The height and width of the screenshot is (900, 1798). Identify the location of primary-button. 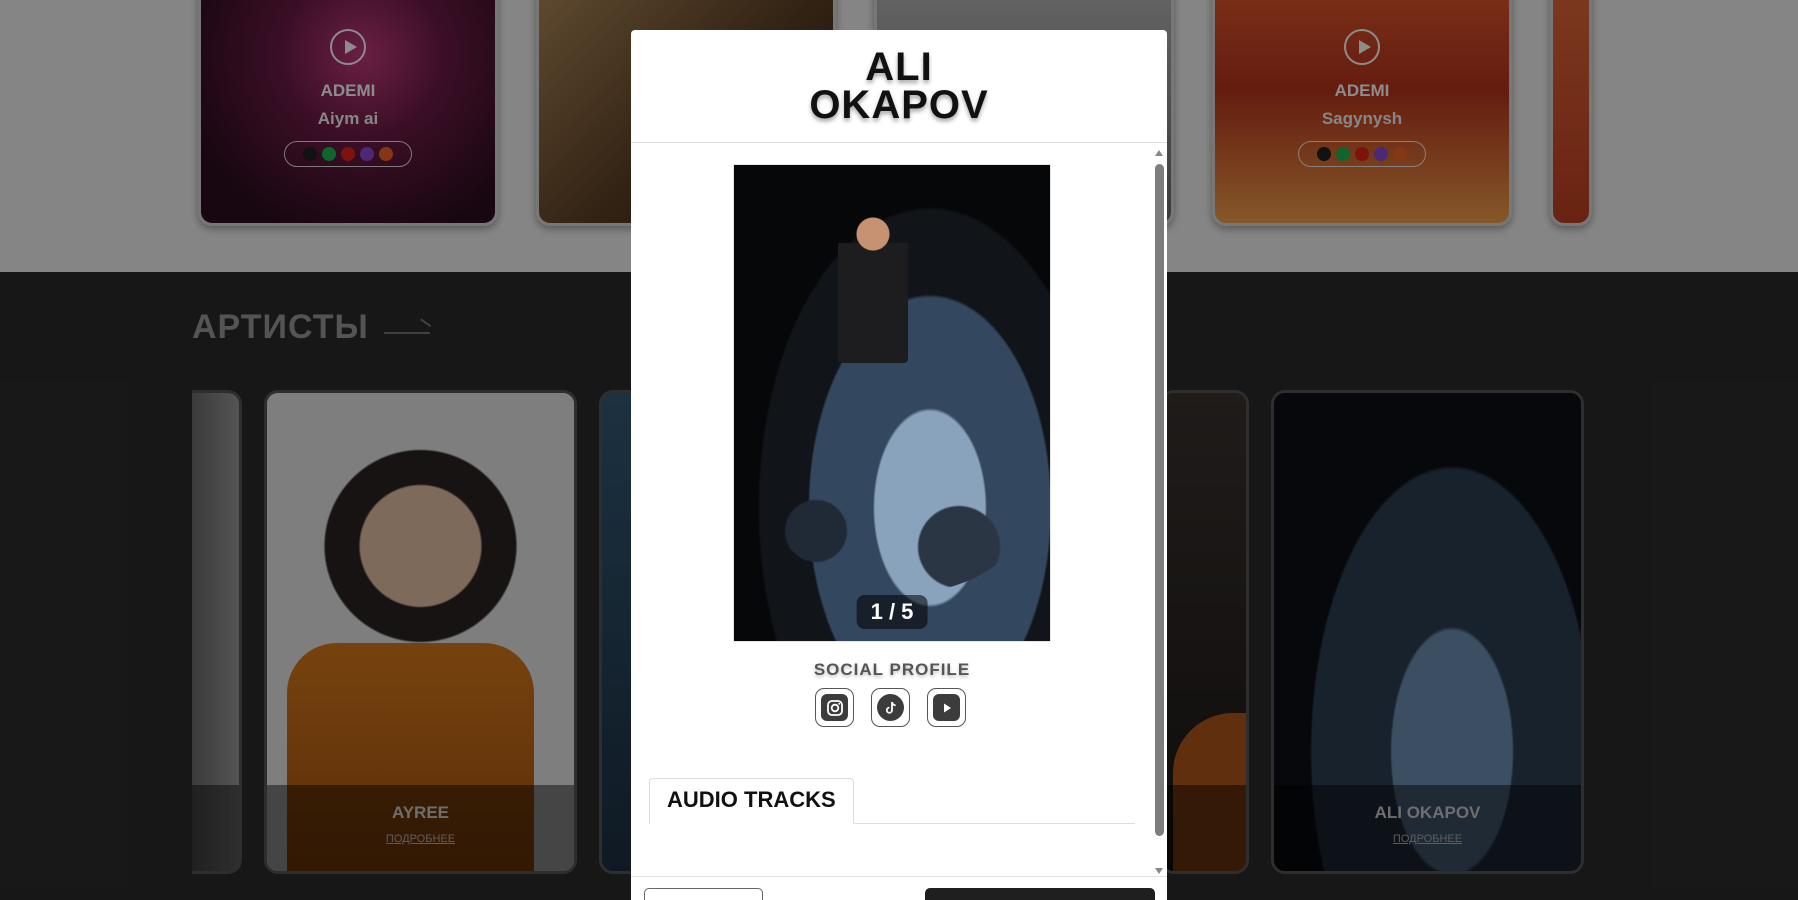
(1040, 894).